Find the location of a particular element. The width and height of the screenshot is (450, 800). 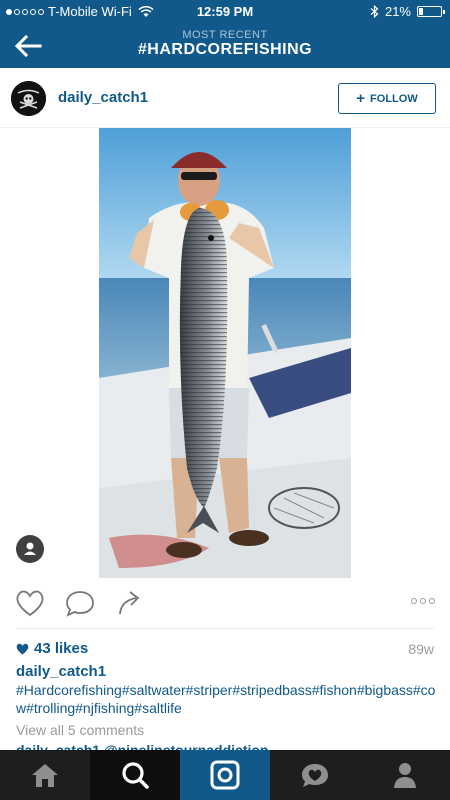

like-button is located at coordinates (30, 605).